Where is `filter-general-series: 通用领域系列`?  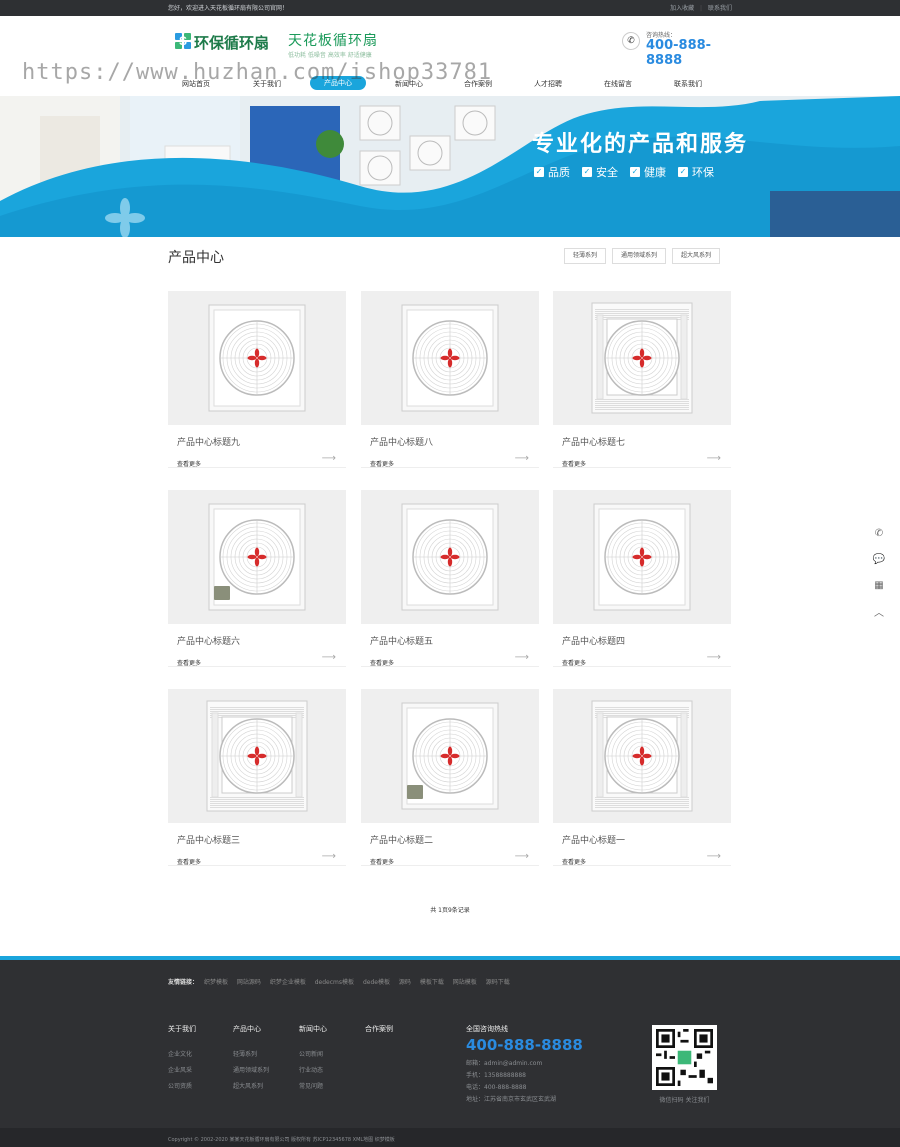
filter-general-series: 通用领域系列 is located at coordinates (639, 256).